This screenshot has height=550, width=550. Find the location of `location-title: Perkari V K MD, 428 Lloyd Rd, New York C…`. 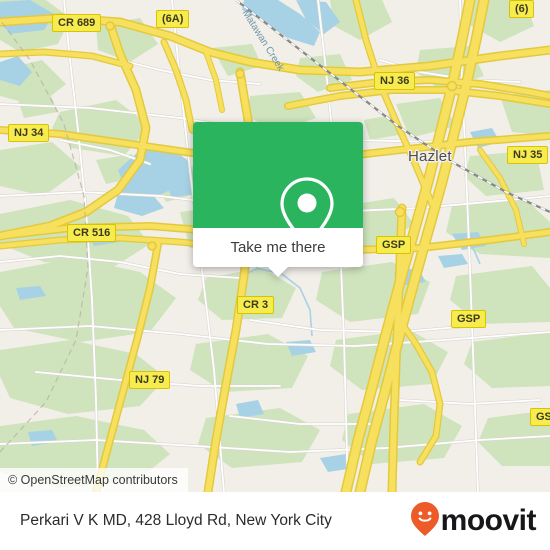

location-title: Perkari V K MD, 428 Lloyd Rd, New York C… is located at coordinates (176, 520).